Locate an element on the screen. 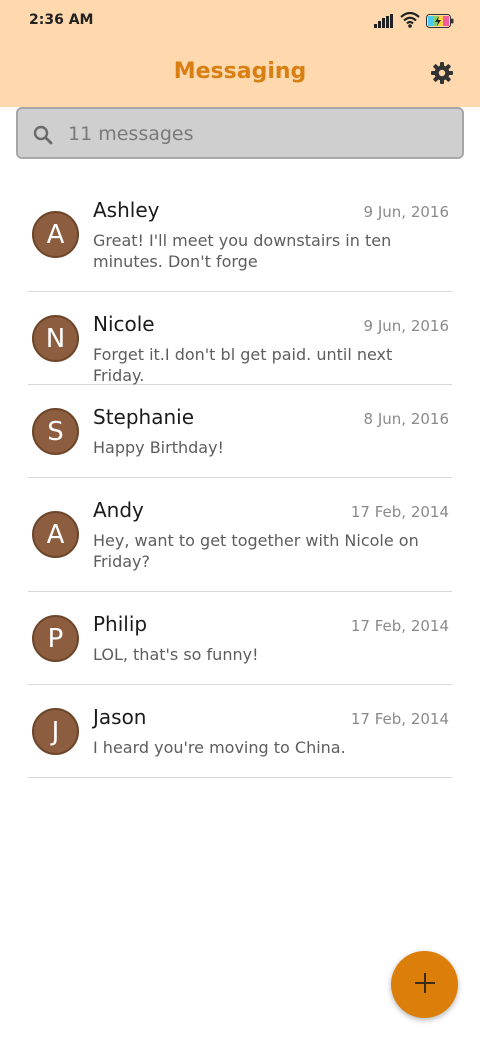  status-icons is located at coordinates (414, 21).